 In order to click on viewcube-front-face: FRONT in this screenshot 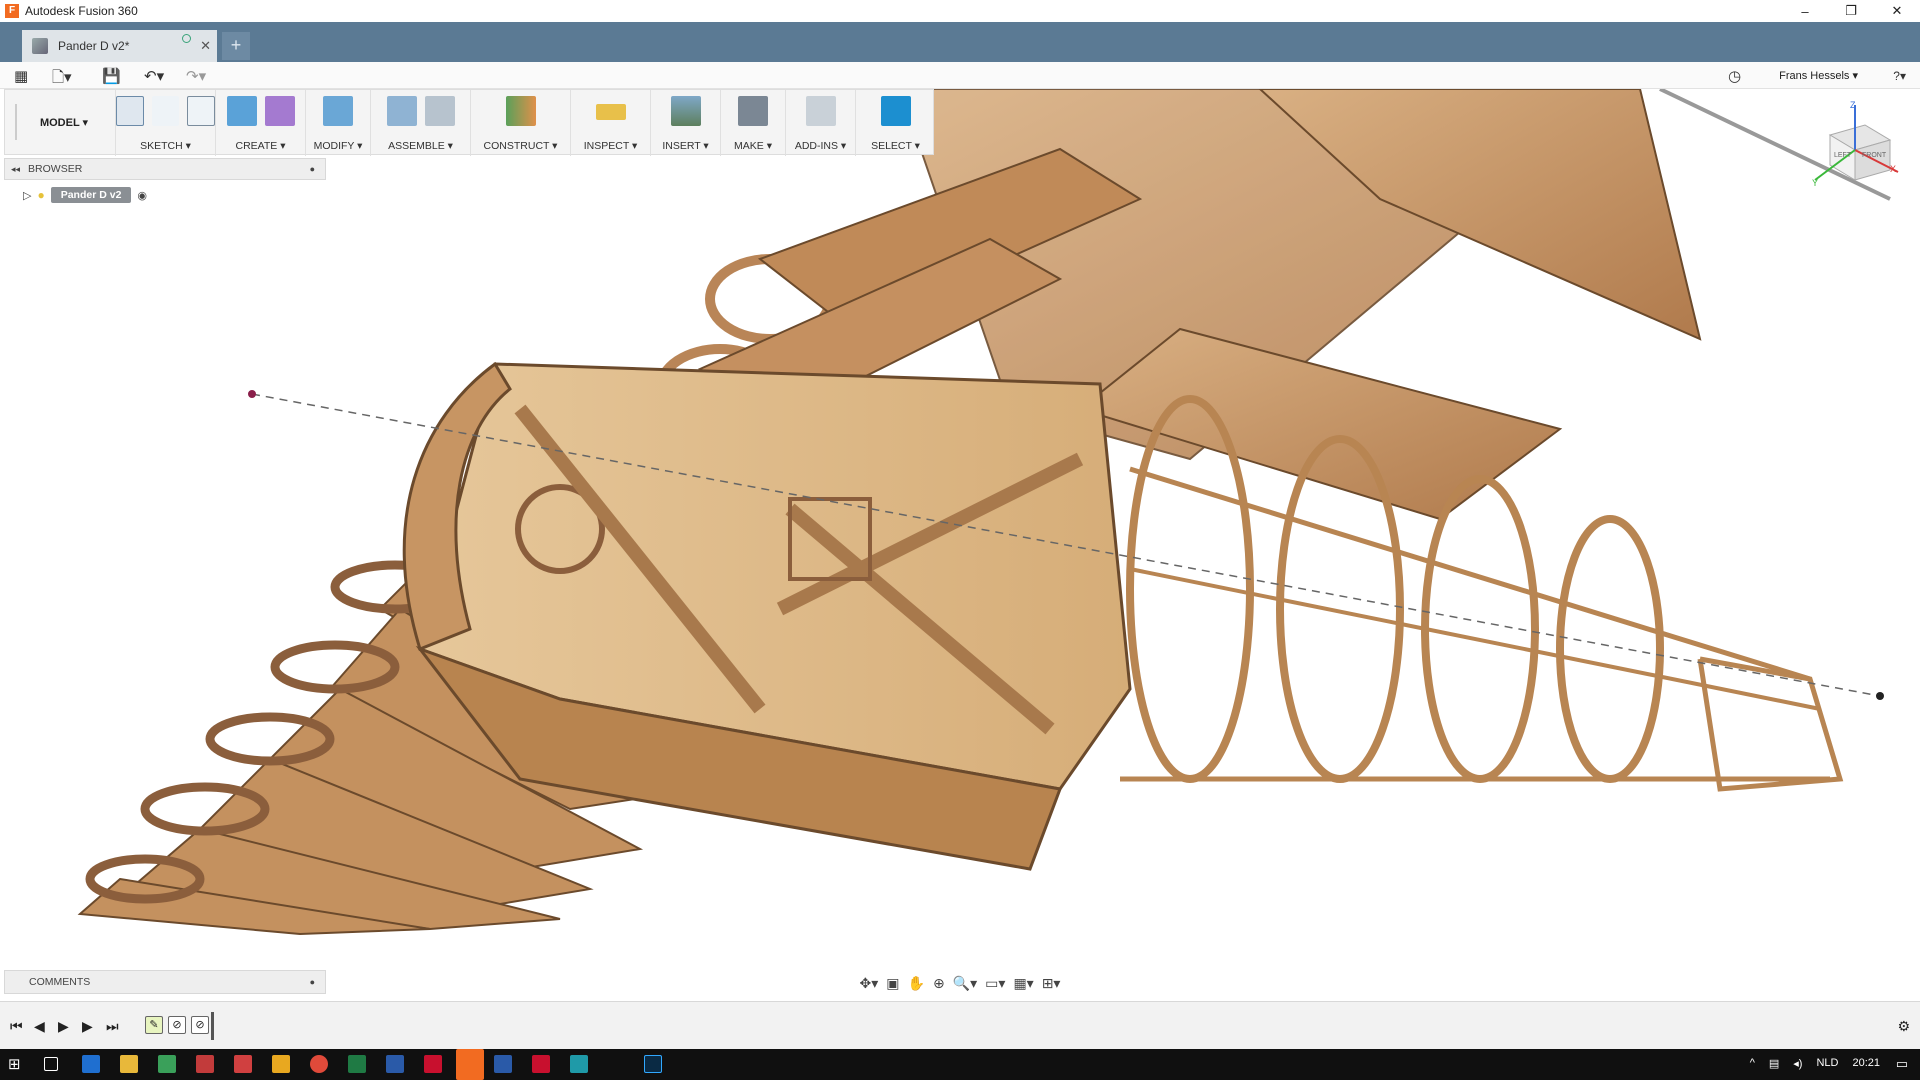, I will do `click(1874, 155)`.